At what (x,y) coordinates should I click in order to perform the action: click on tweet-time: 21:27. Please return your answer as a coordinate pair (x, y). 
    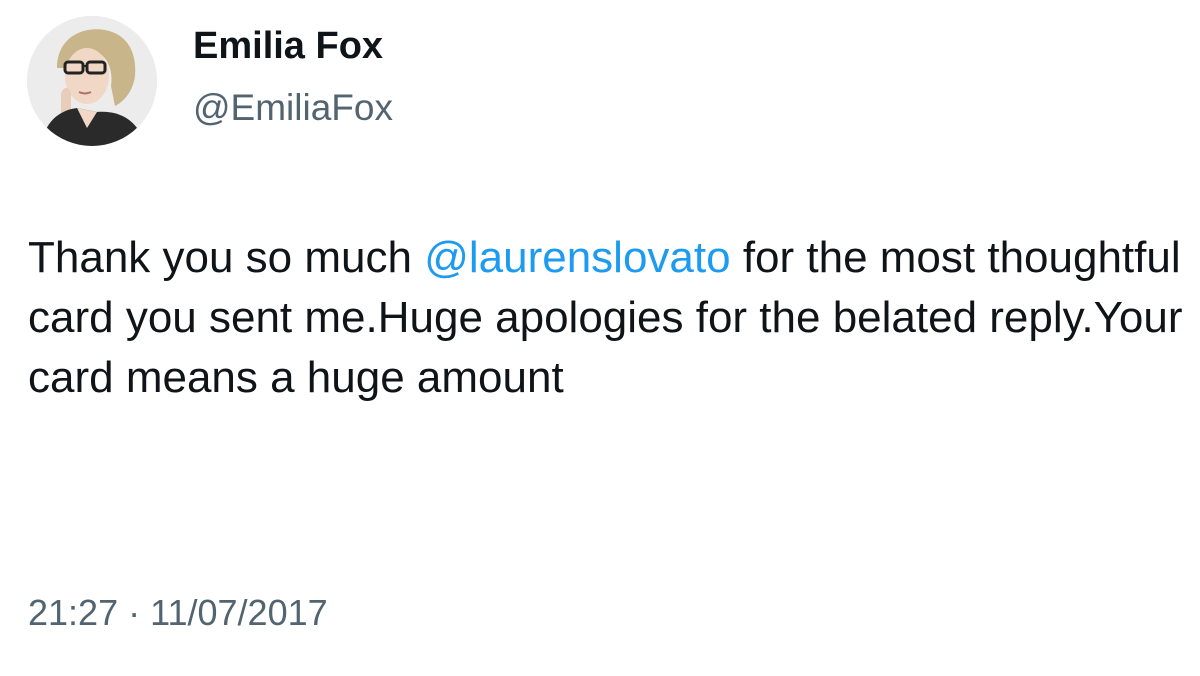
    Looking at the image, I should click on (73, 612).